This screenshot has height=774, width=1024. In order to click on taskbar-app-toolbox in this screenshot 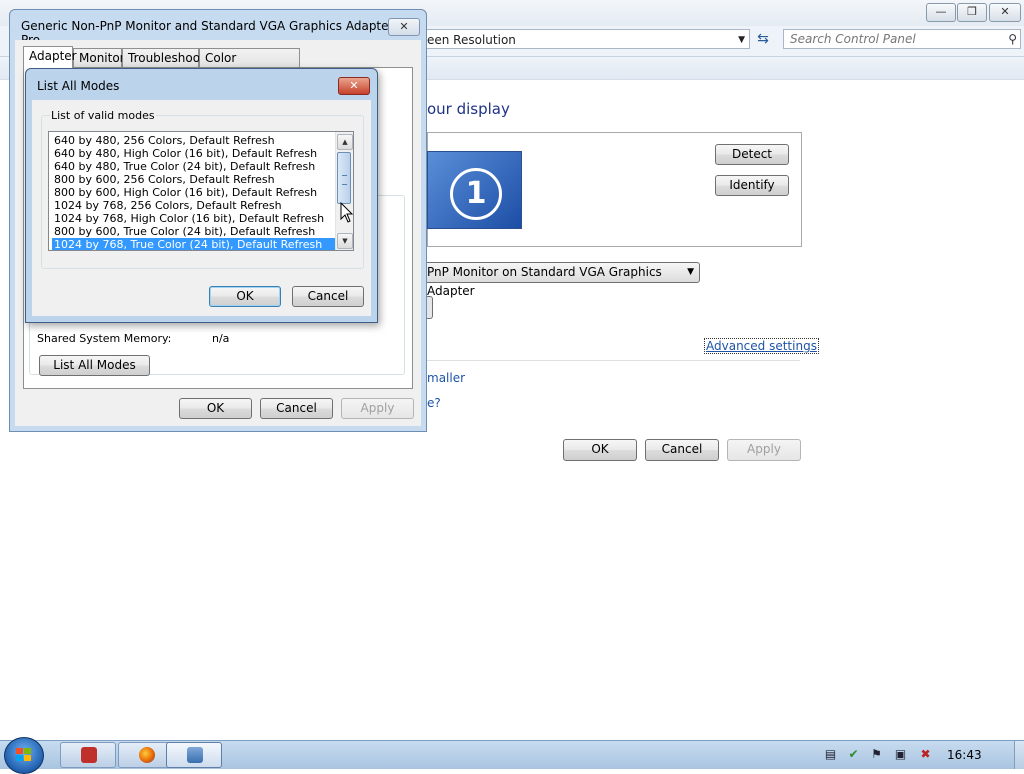, I will do `click(88, 755)`.